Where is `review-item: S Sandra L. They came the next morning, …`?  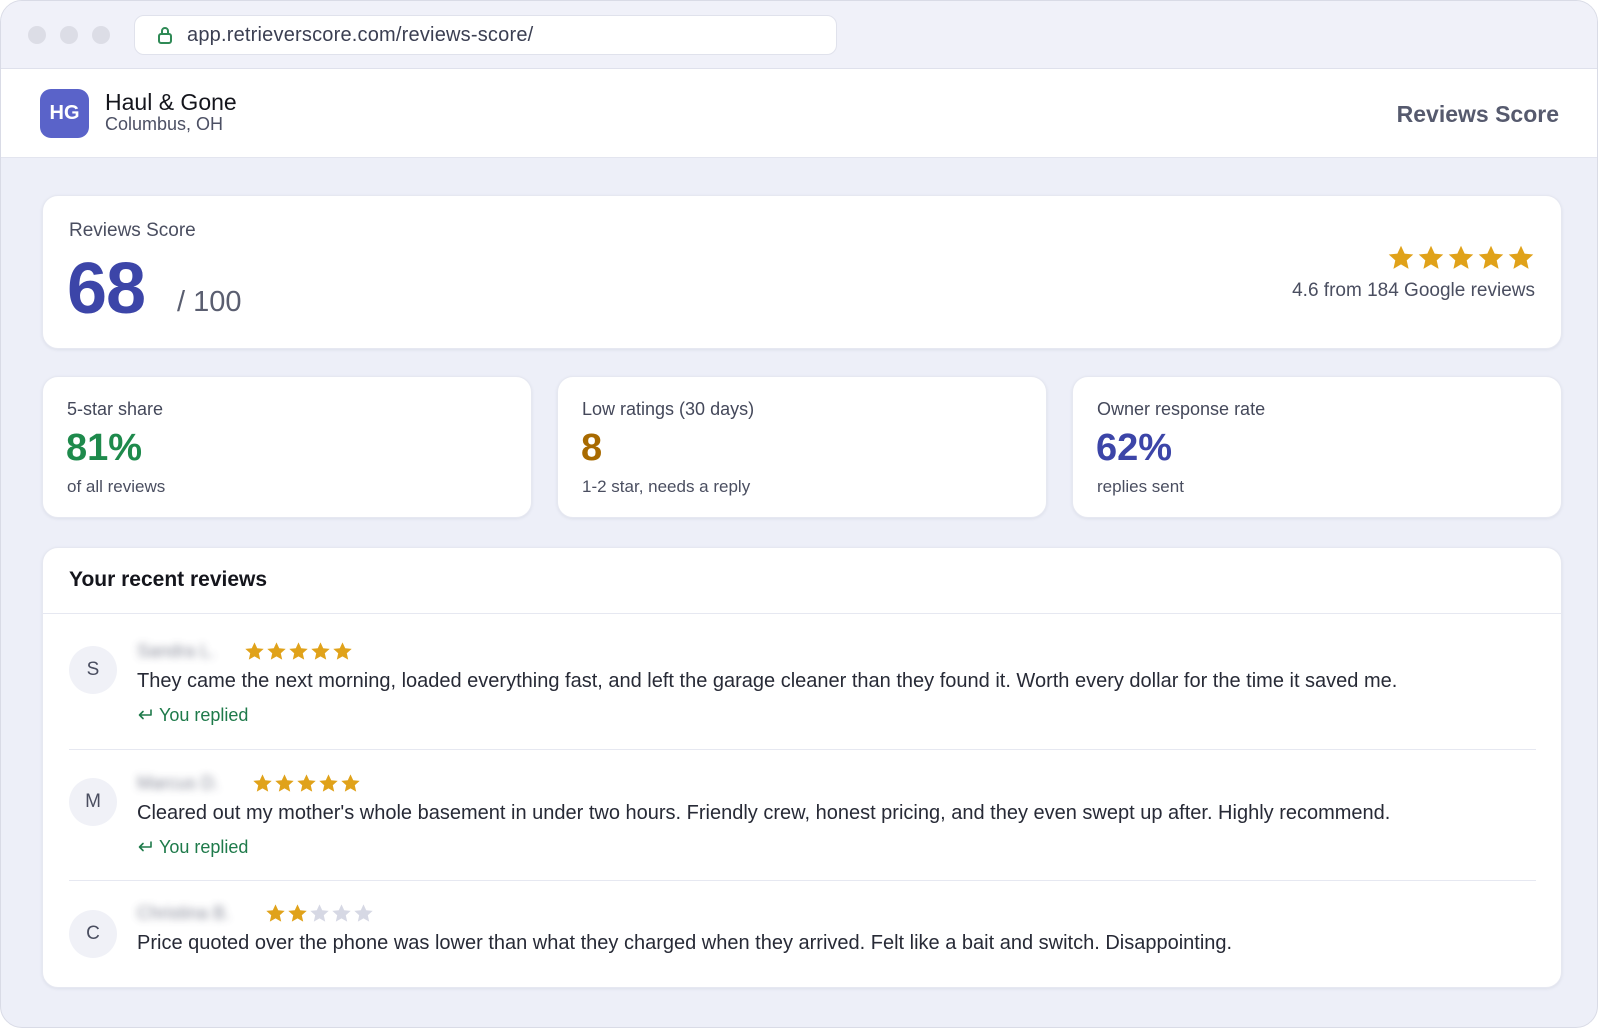
review-item: S Sandra L. They came the next morning, … is located at coordinates (802, 682).